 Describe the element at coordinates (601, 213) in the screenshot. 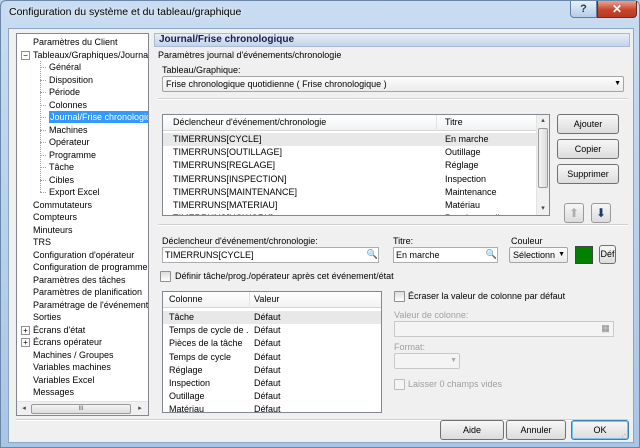

I see `move-down-button: ⬇` at that location.